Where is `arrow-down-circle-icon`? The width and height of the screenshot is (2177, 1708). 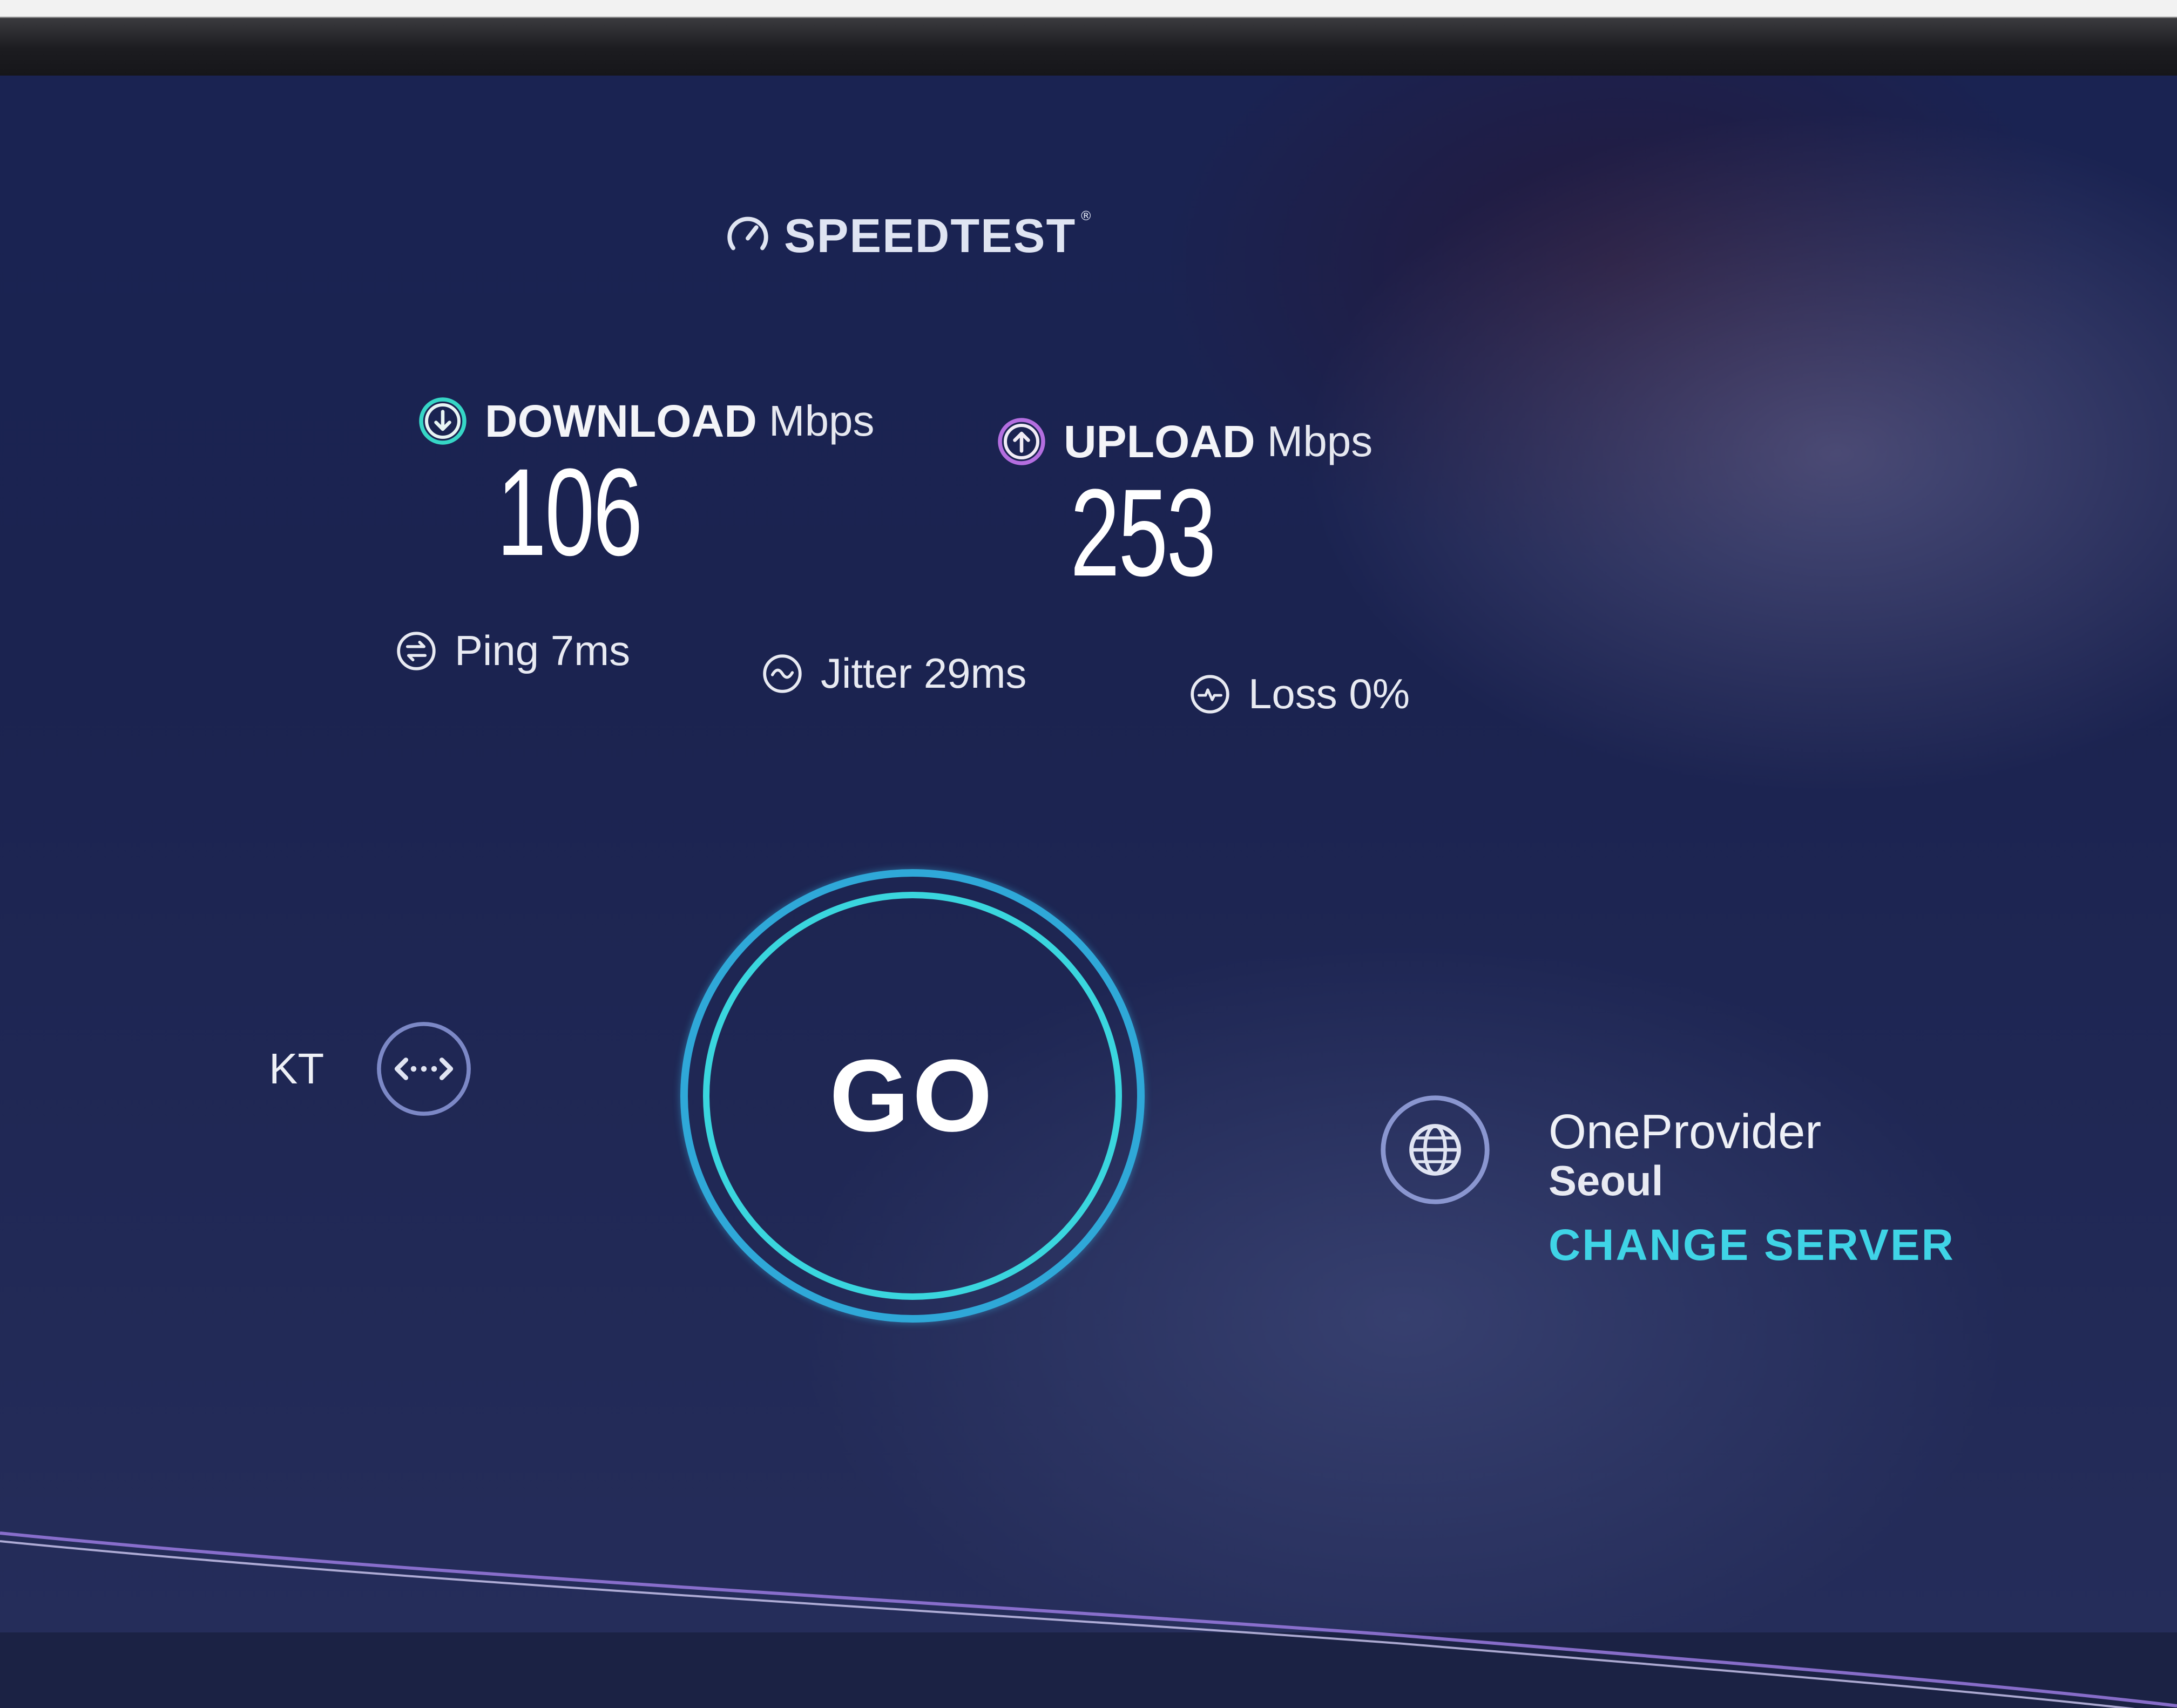
arrow-down-circle-icon is located at coordinates (442, 421).